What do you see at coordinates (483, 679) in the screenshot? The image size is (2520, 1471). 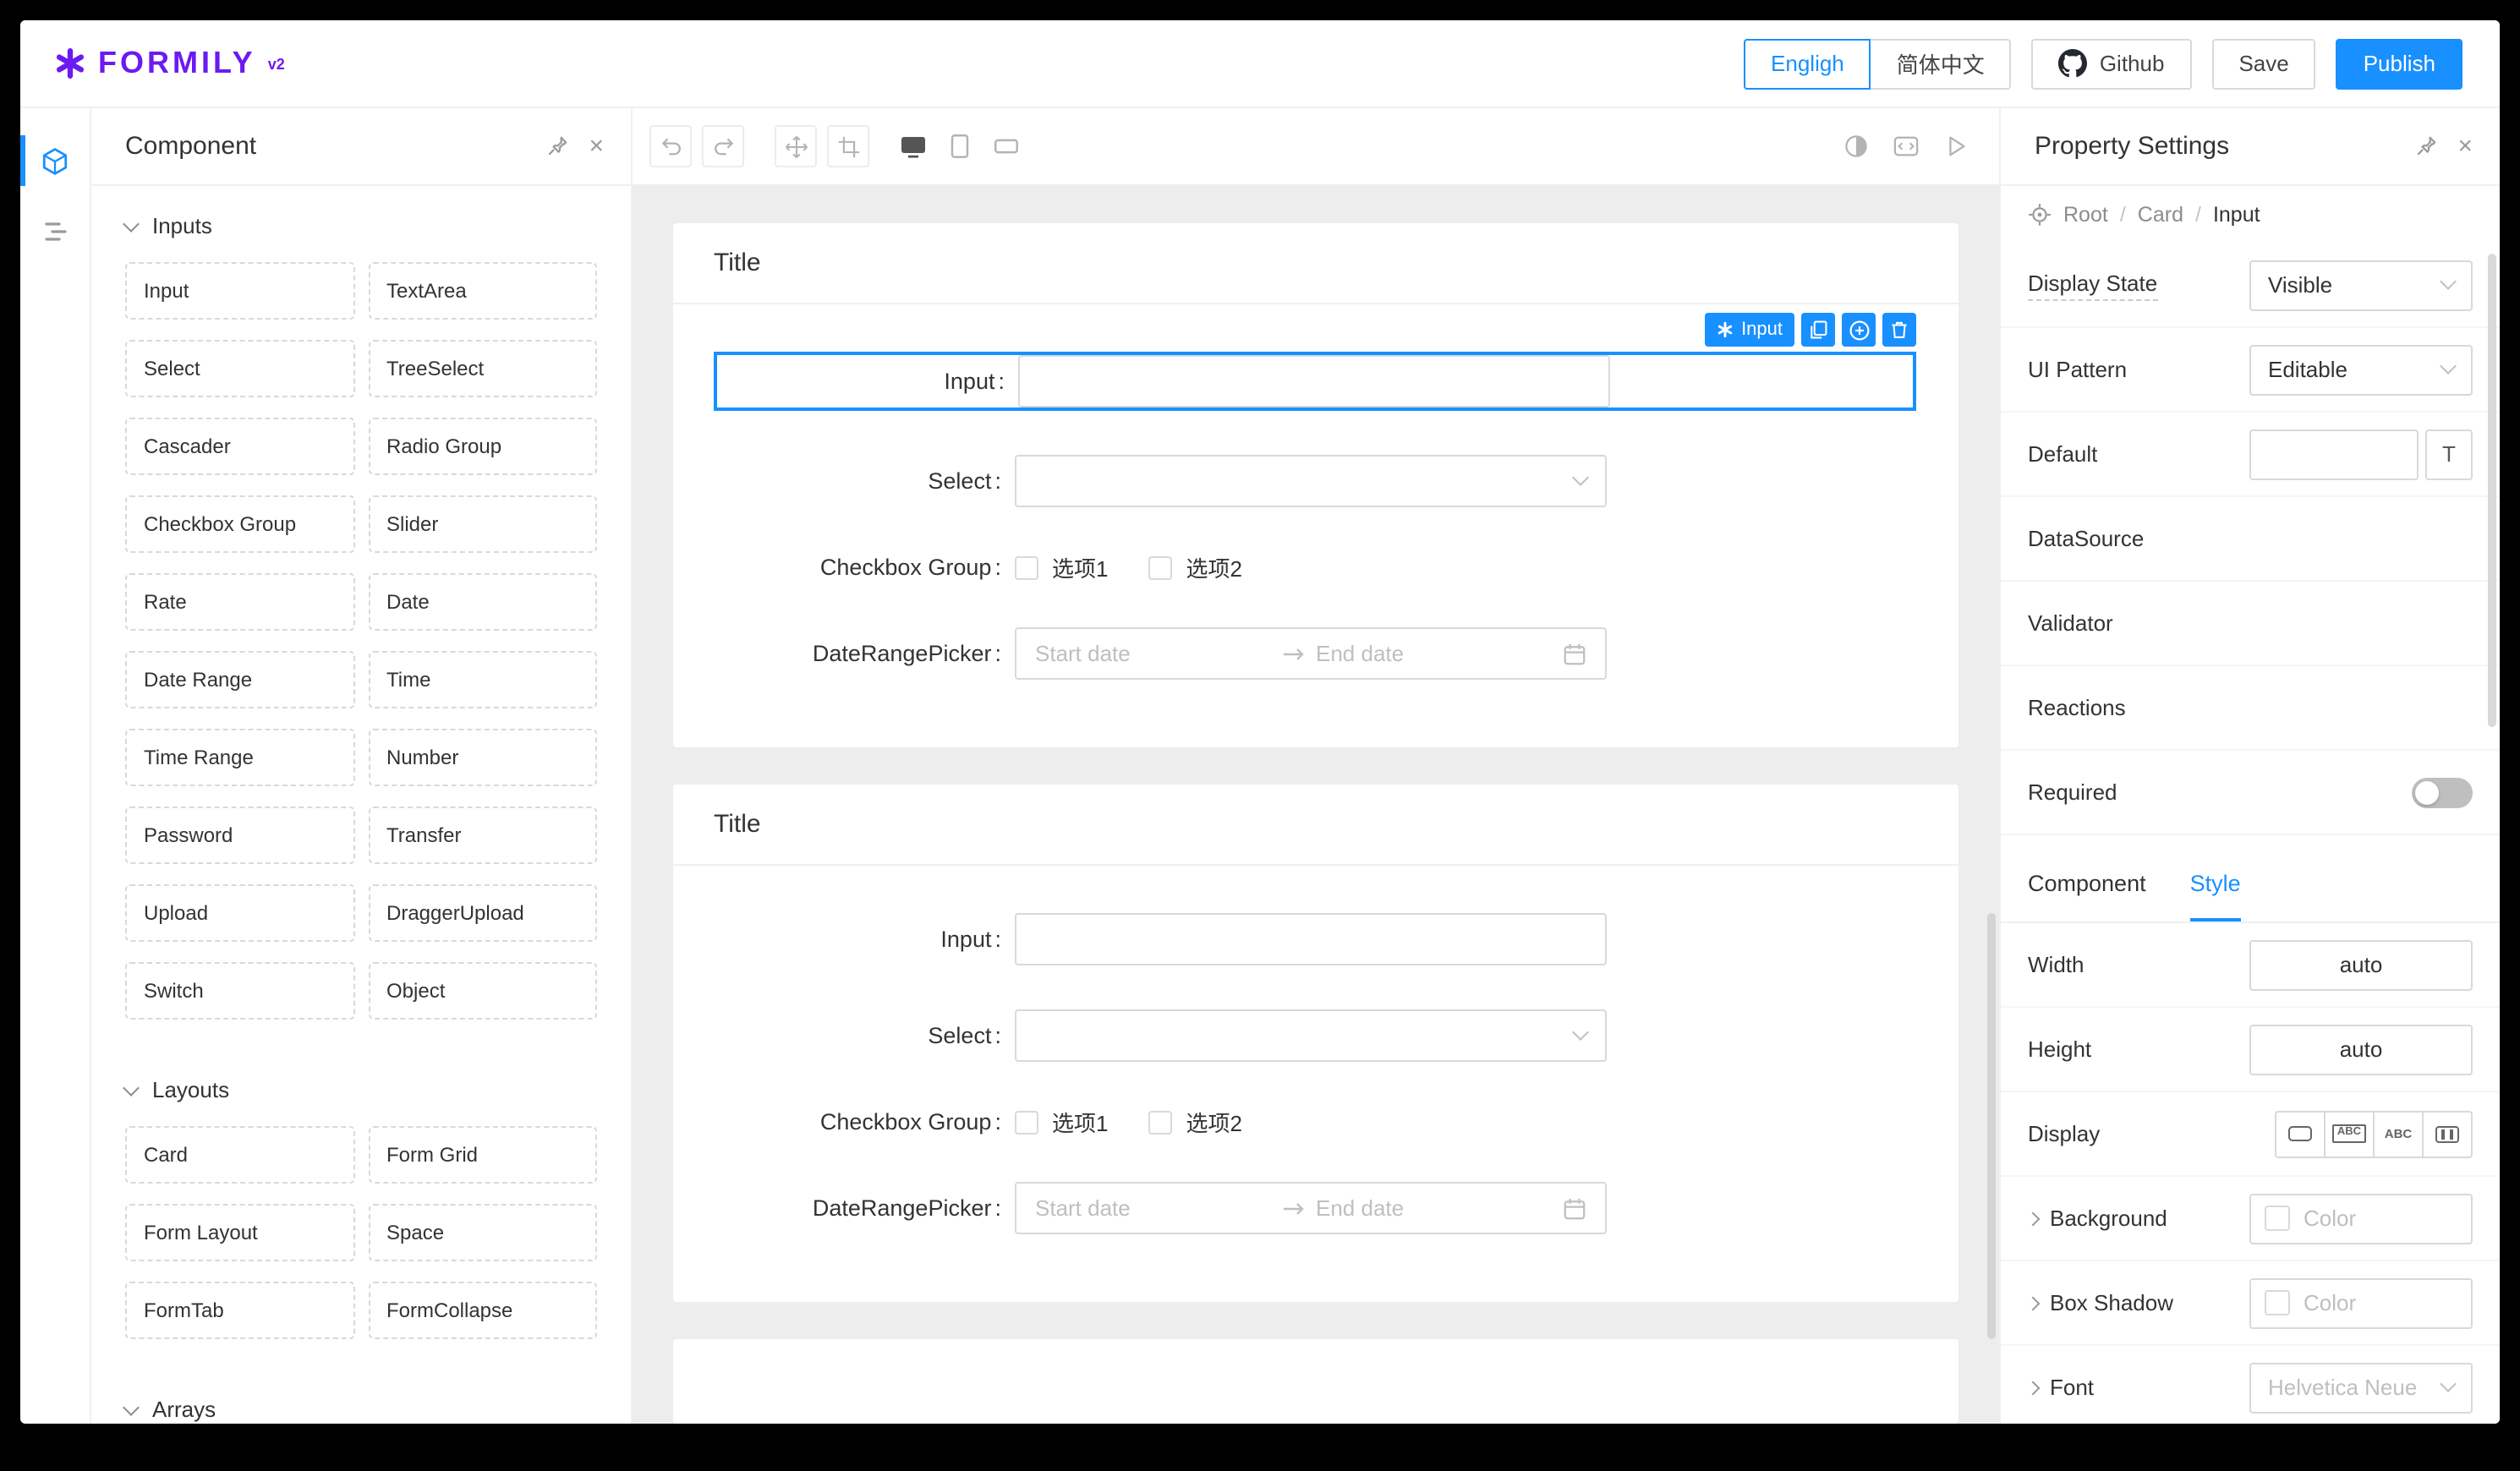 I see `component-item: Time` at bounding box center [483, 679].